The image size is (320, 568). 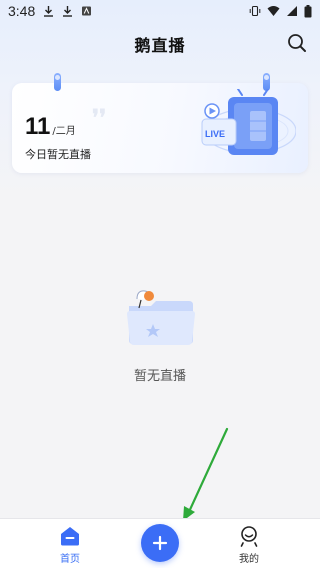 I want to click on date-row: 11 /二月, so click(x=50, y=127).